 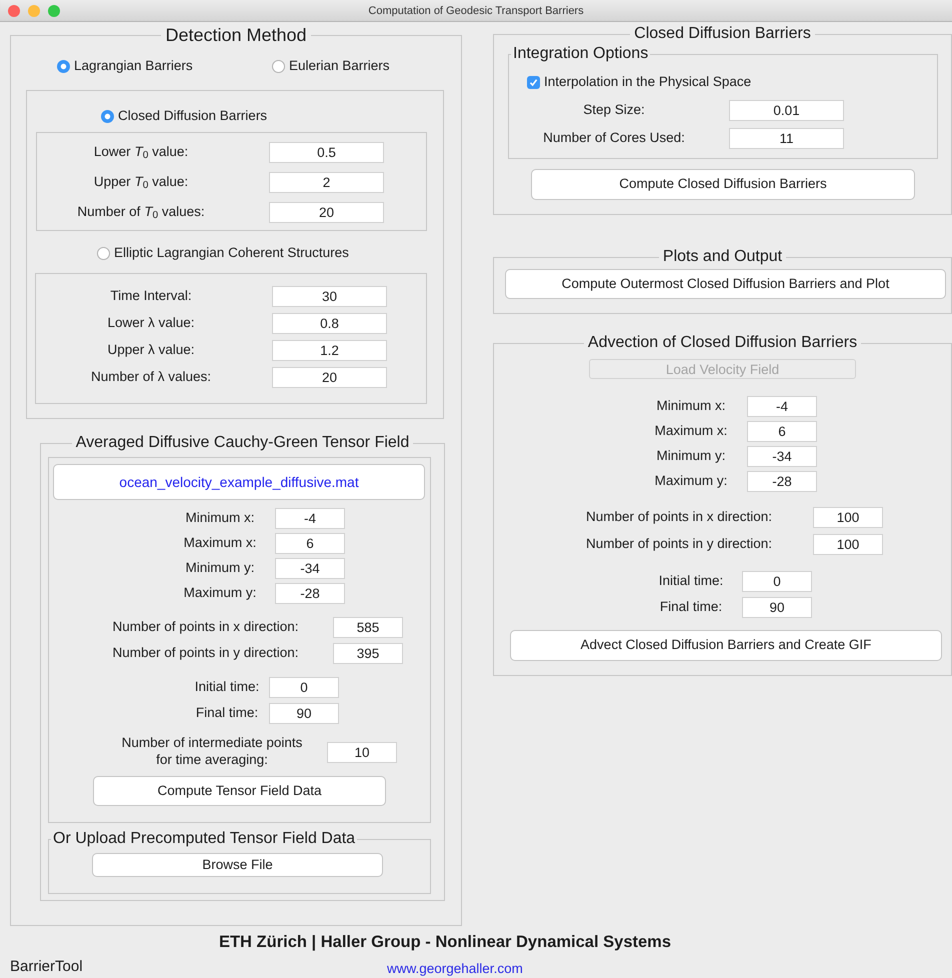 I want to click on field-label: Upper λ value:, so click(x=151, y=350).